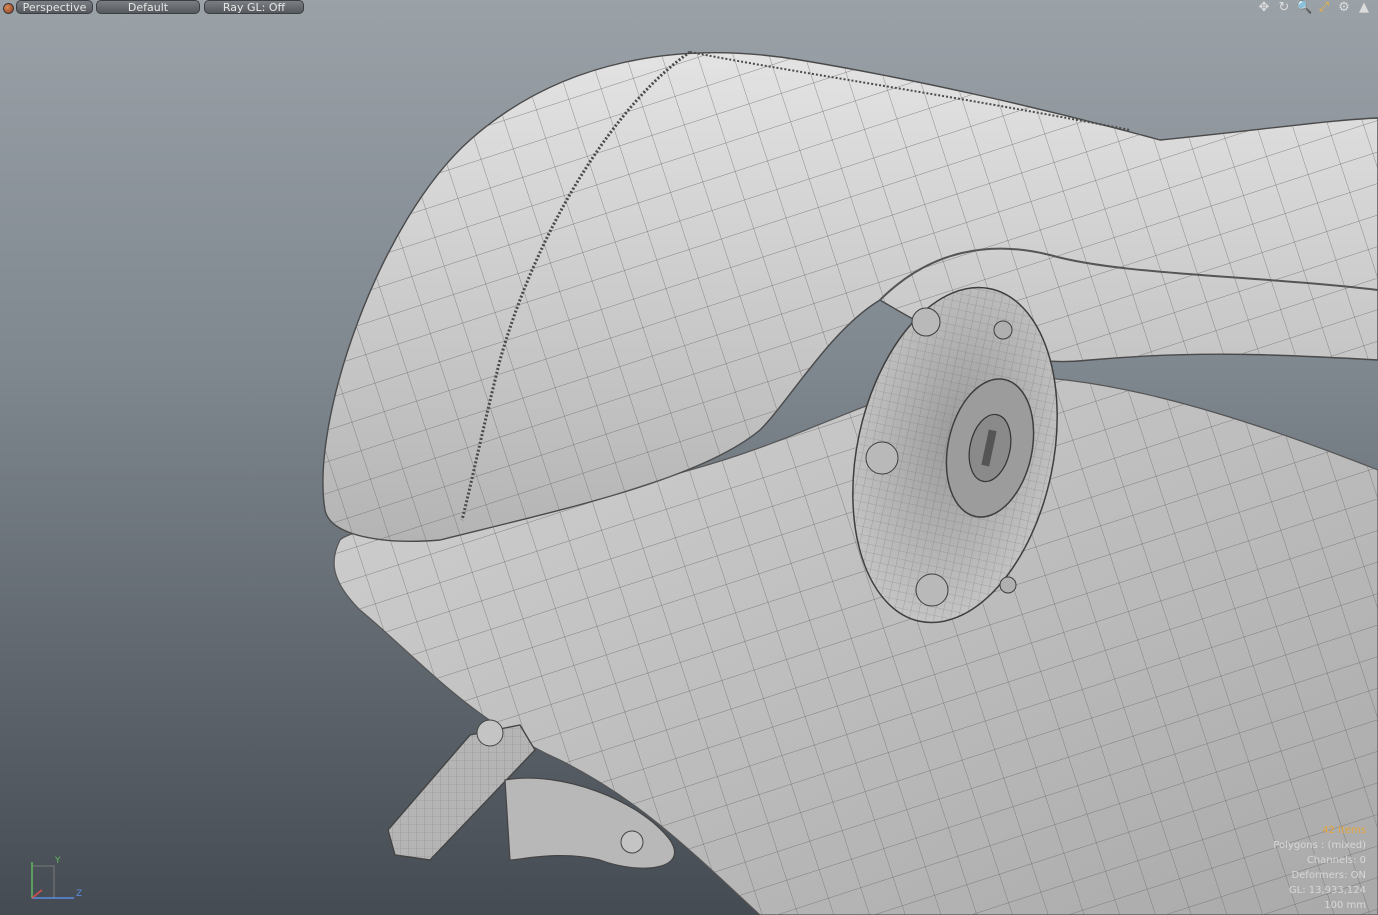 The image size is (1378, 915). I want to click on settings-icon: ⚙, so click(1344, 8).